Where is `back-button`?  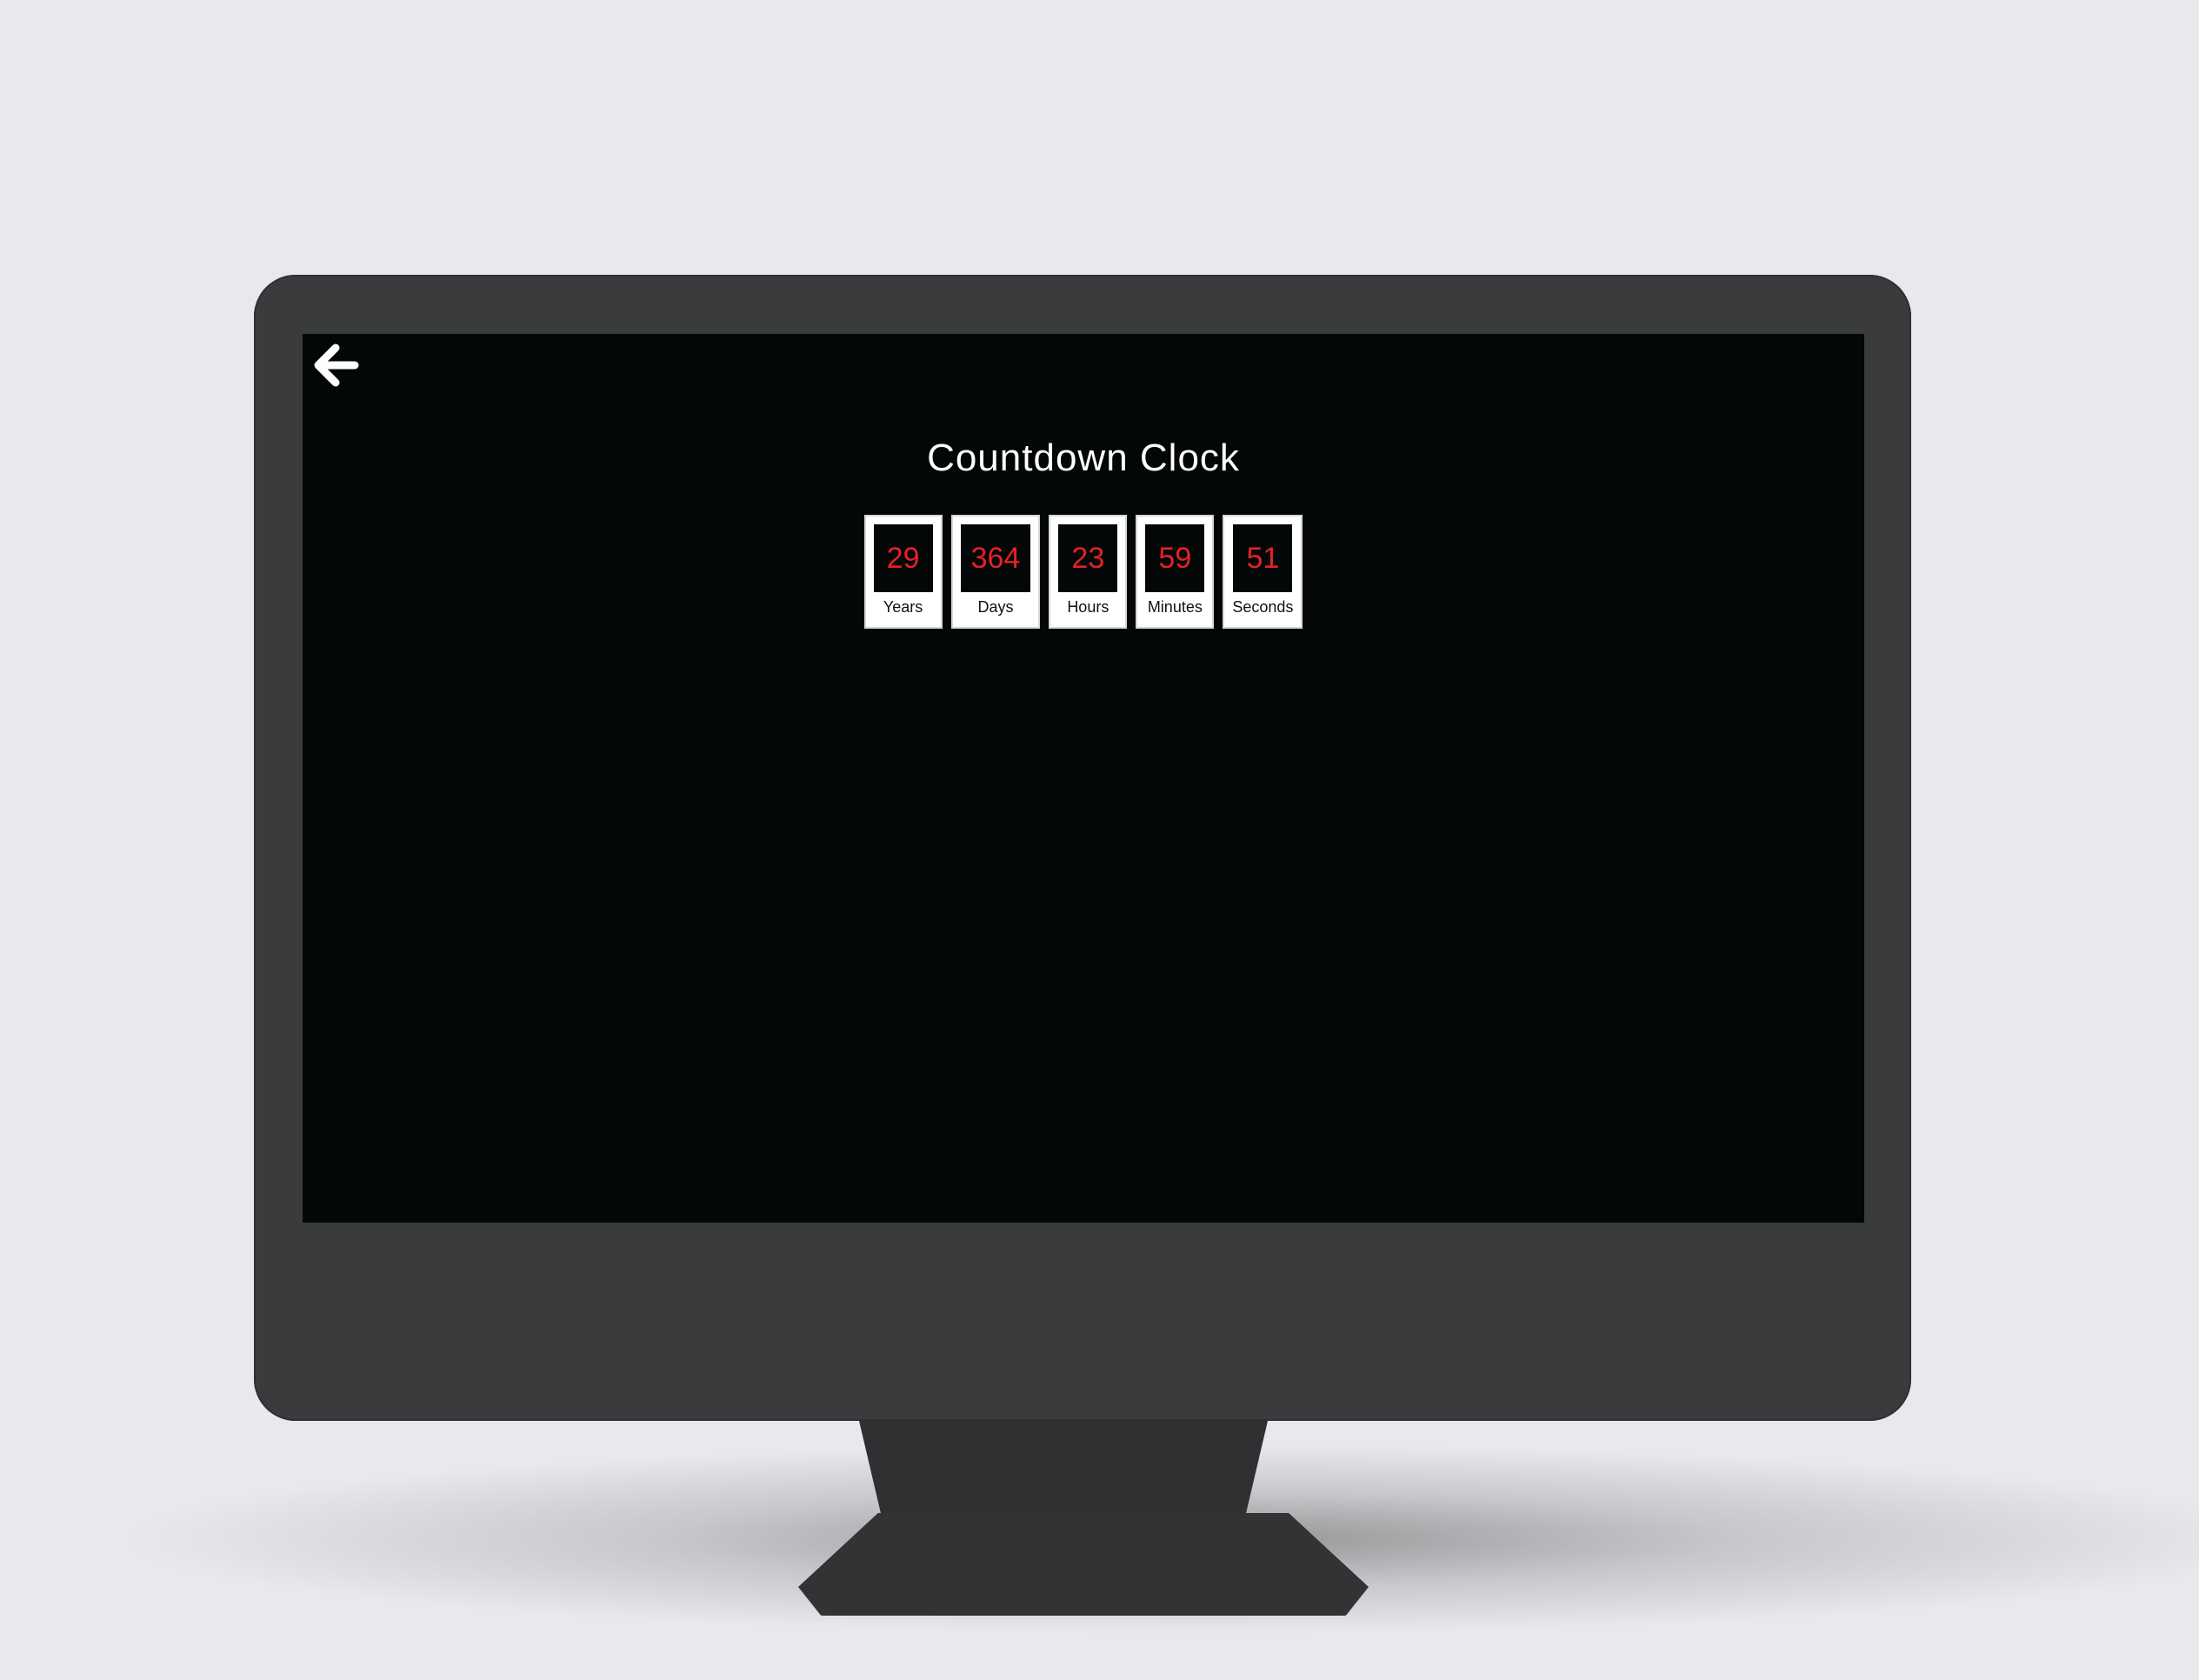
back-button is located at coordinates (335, 365).